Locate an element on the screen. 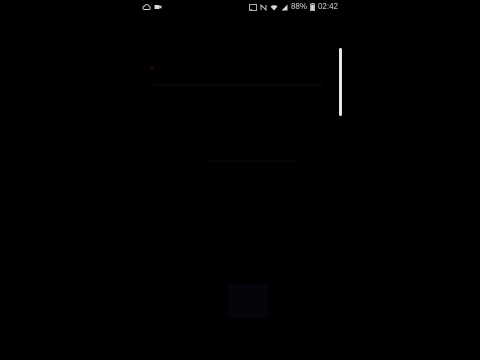 This screenshot has width=480, height=360. cast-icon is located at coordinates (253, 7).